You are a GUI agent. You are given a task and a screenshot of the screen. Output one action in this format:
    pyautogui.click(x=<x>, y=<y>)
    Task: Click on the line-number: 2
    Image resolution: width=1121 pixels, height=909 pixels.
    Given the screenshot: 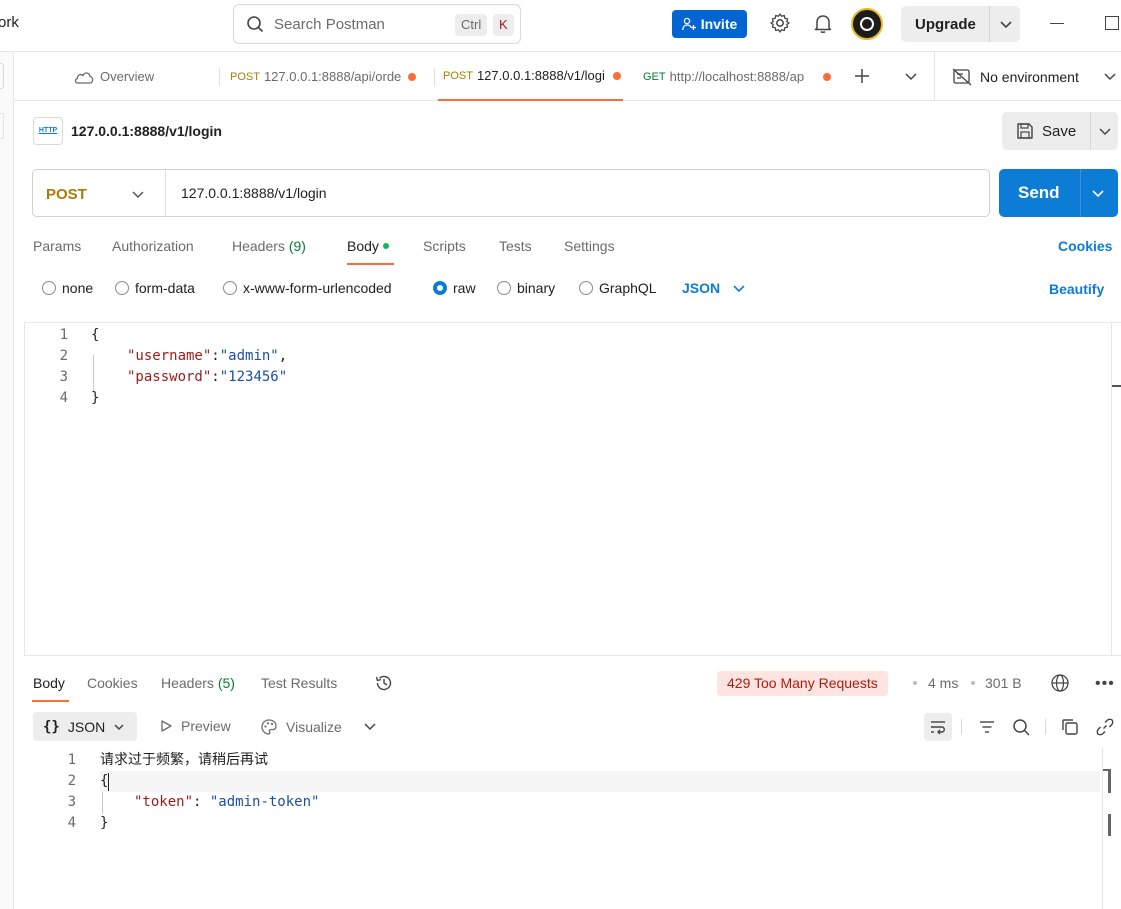 What is the action you would take?
    pyautogui.click(x=71, y=781)
    